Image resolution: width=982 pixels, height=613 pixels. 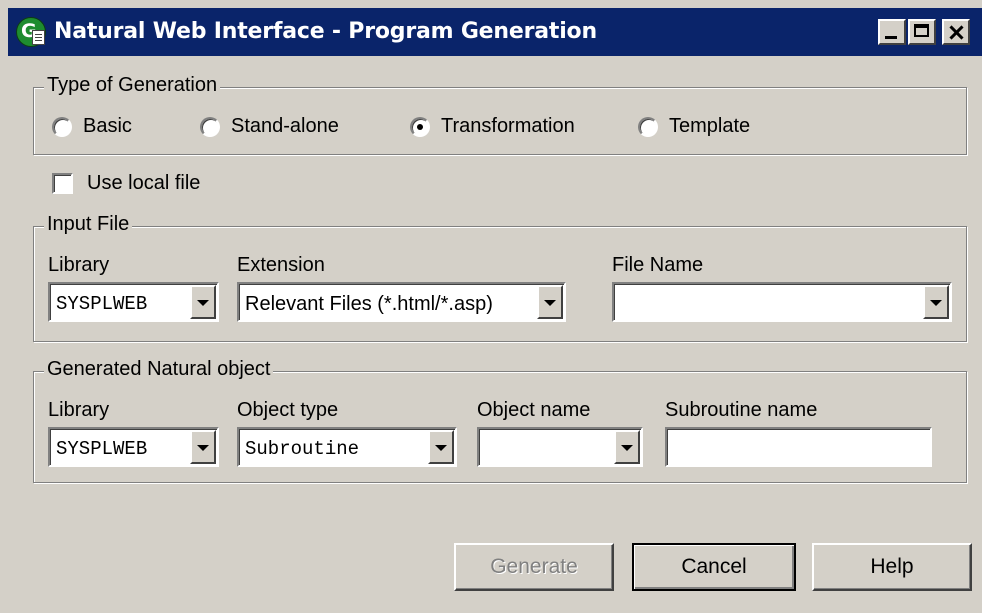 I want to click on radio-stand-alone-indicator, so click(x=210, y=126).